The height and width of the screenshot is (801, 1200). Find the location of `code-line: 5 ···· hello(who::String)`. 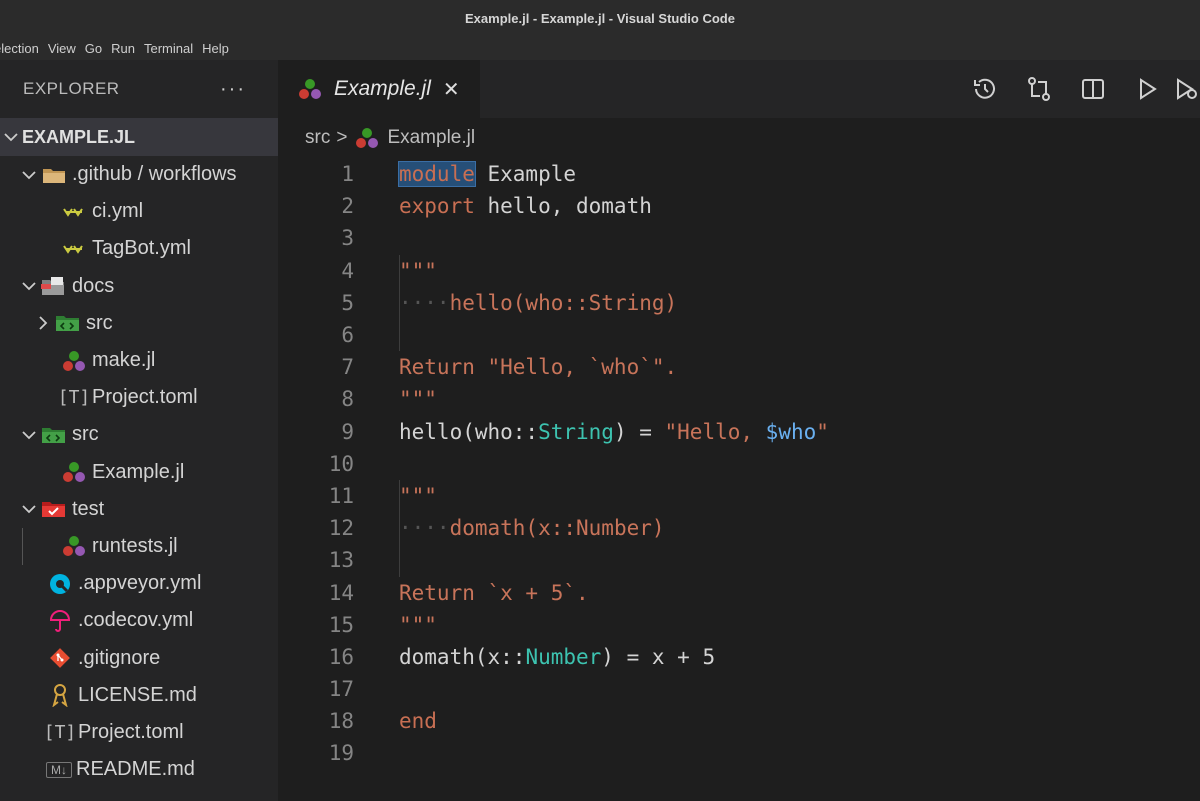

code-line: 5 ···· hello(who::String) is located at coordinates (739, 303).